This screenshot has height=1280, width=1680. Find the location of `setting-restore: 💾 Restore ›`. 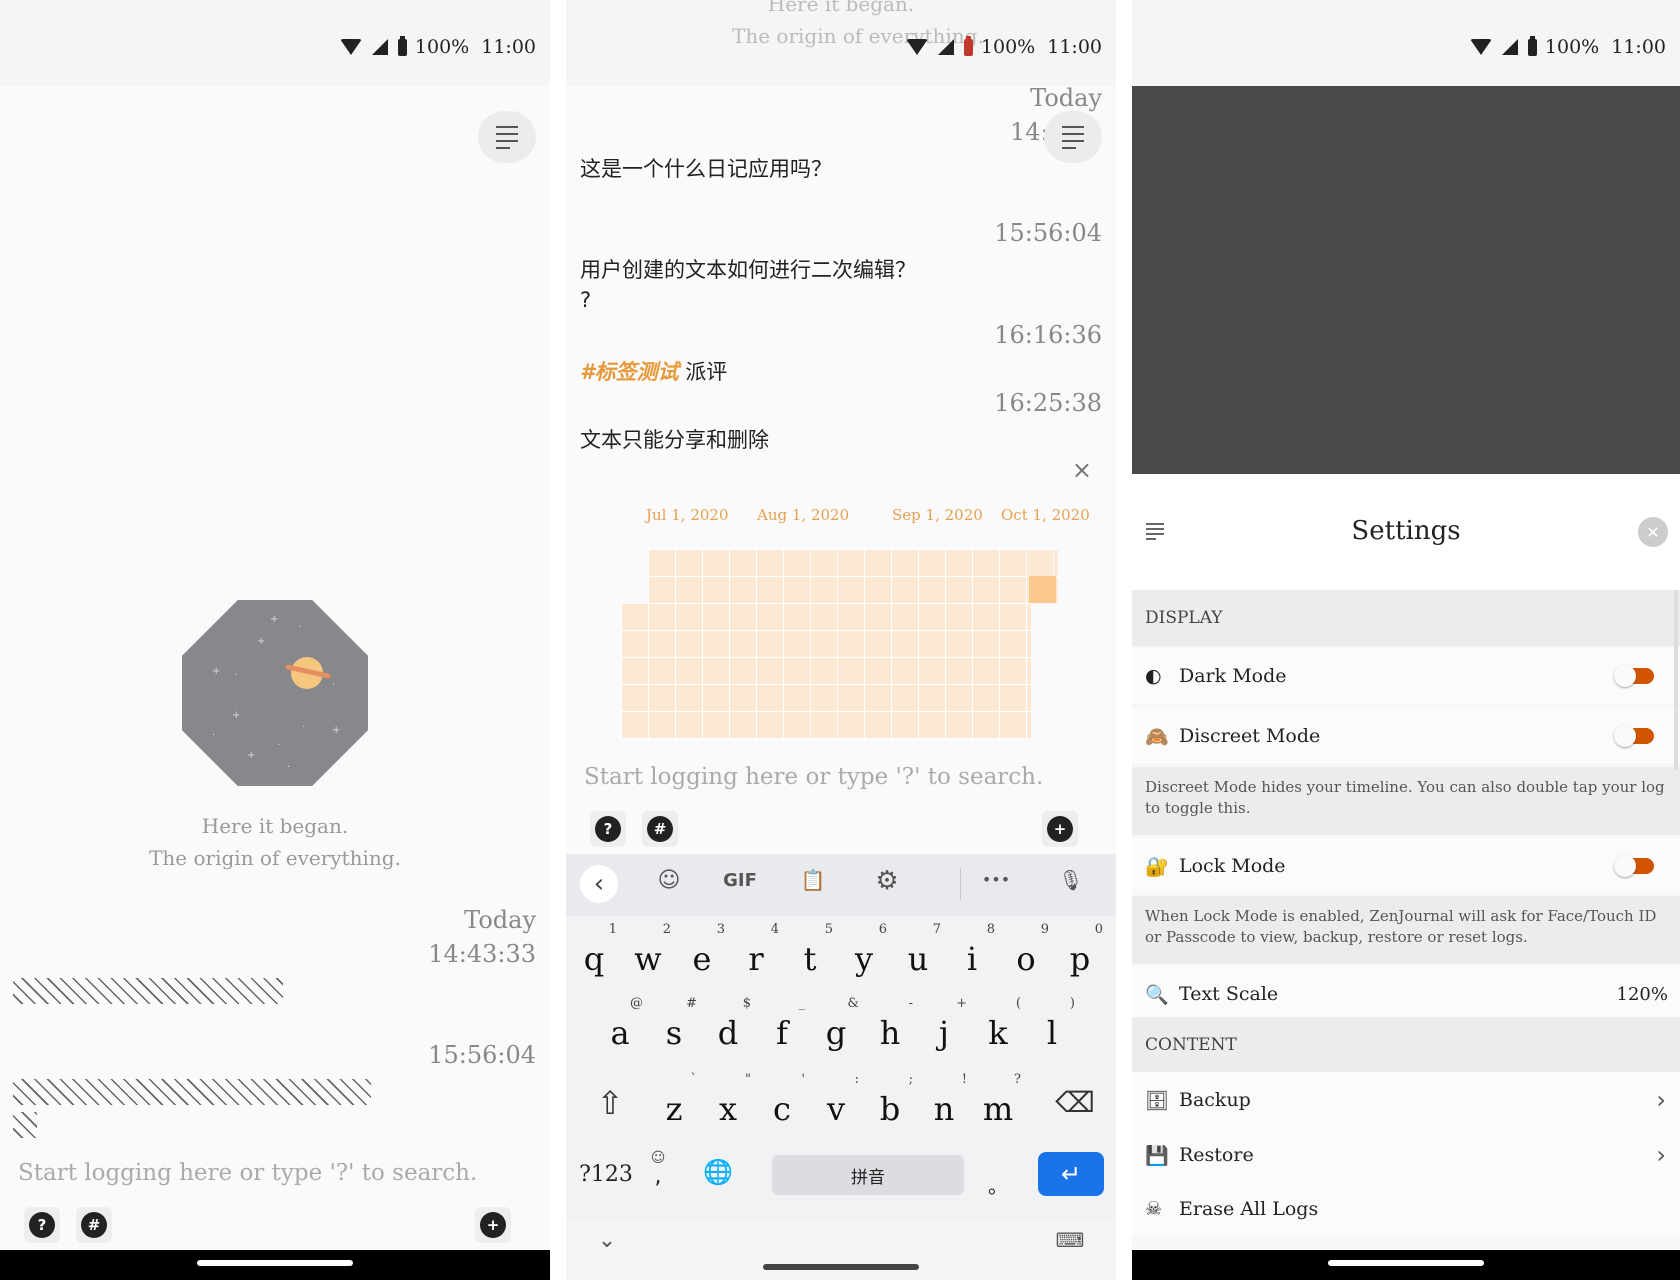

setting-restore: 💾 Restore › is located at coordinates (1406, 1155).